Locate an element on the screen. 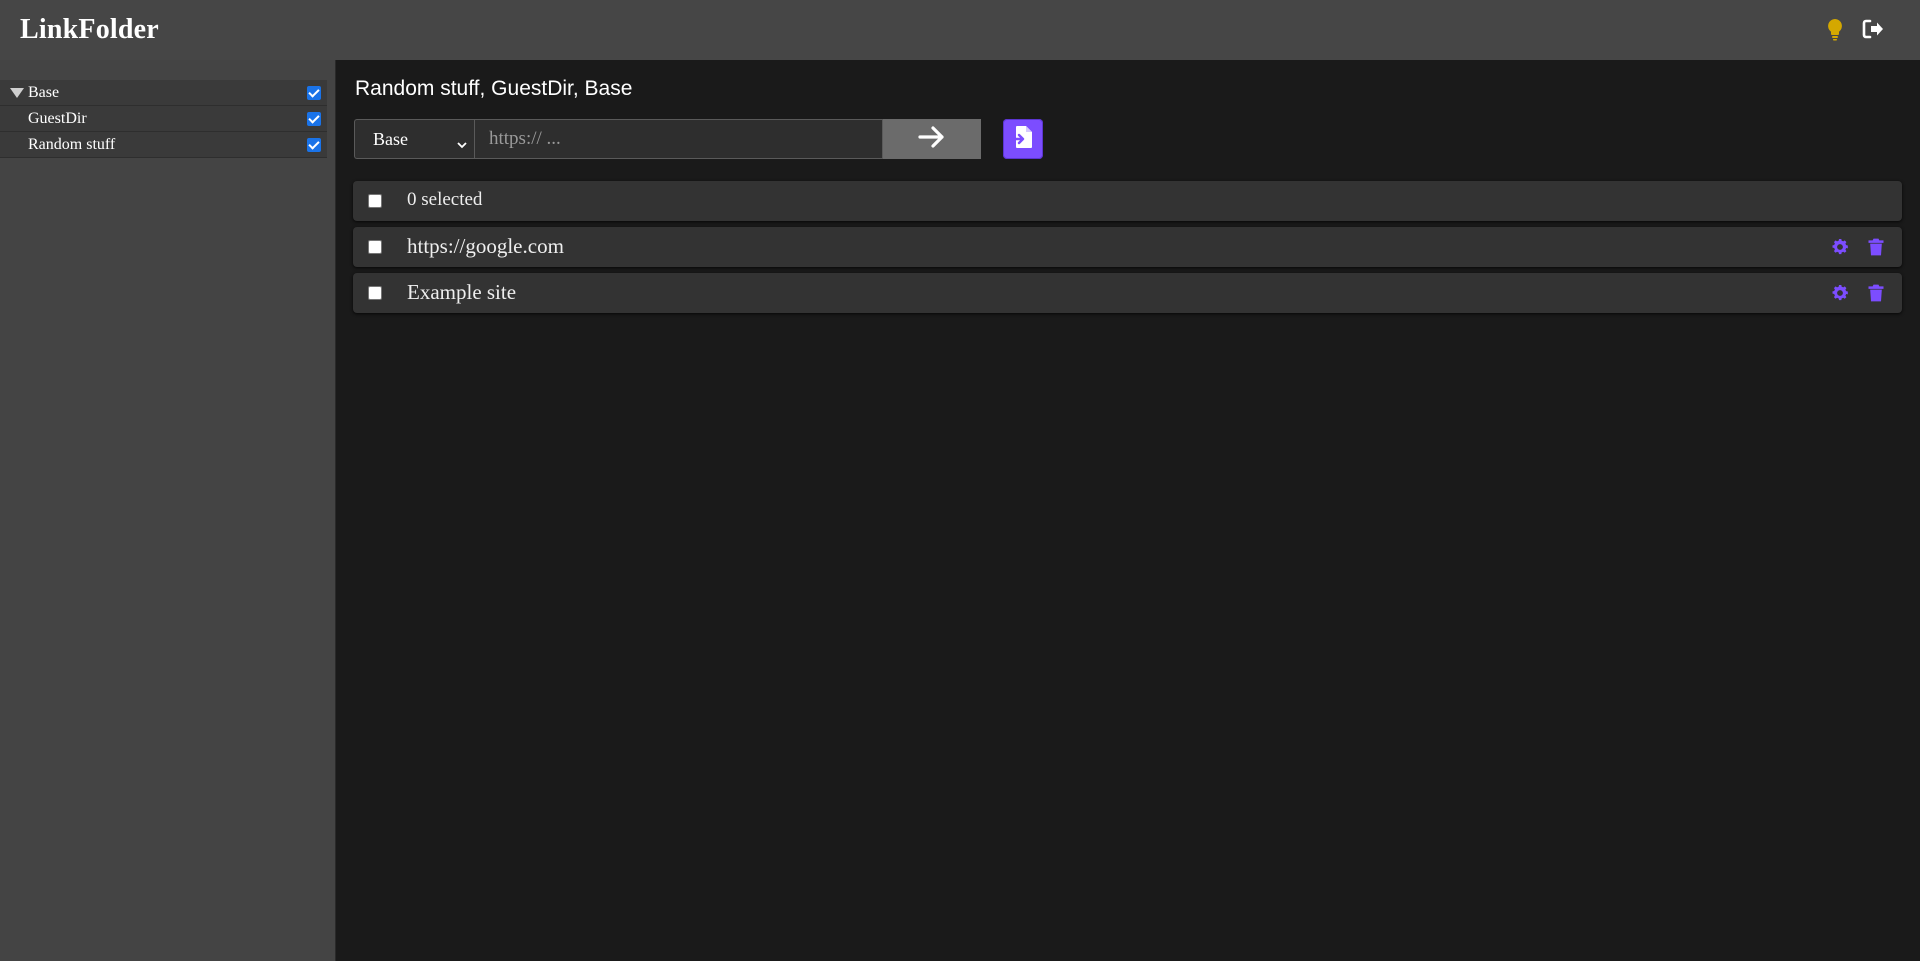 The width and height of the screenshot is (1920, 961). file-import-icon is located at coordinates (1023, 139).